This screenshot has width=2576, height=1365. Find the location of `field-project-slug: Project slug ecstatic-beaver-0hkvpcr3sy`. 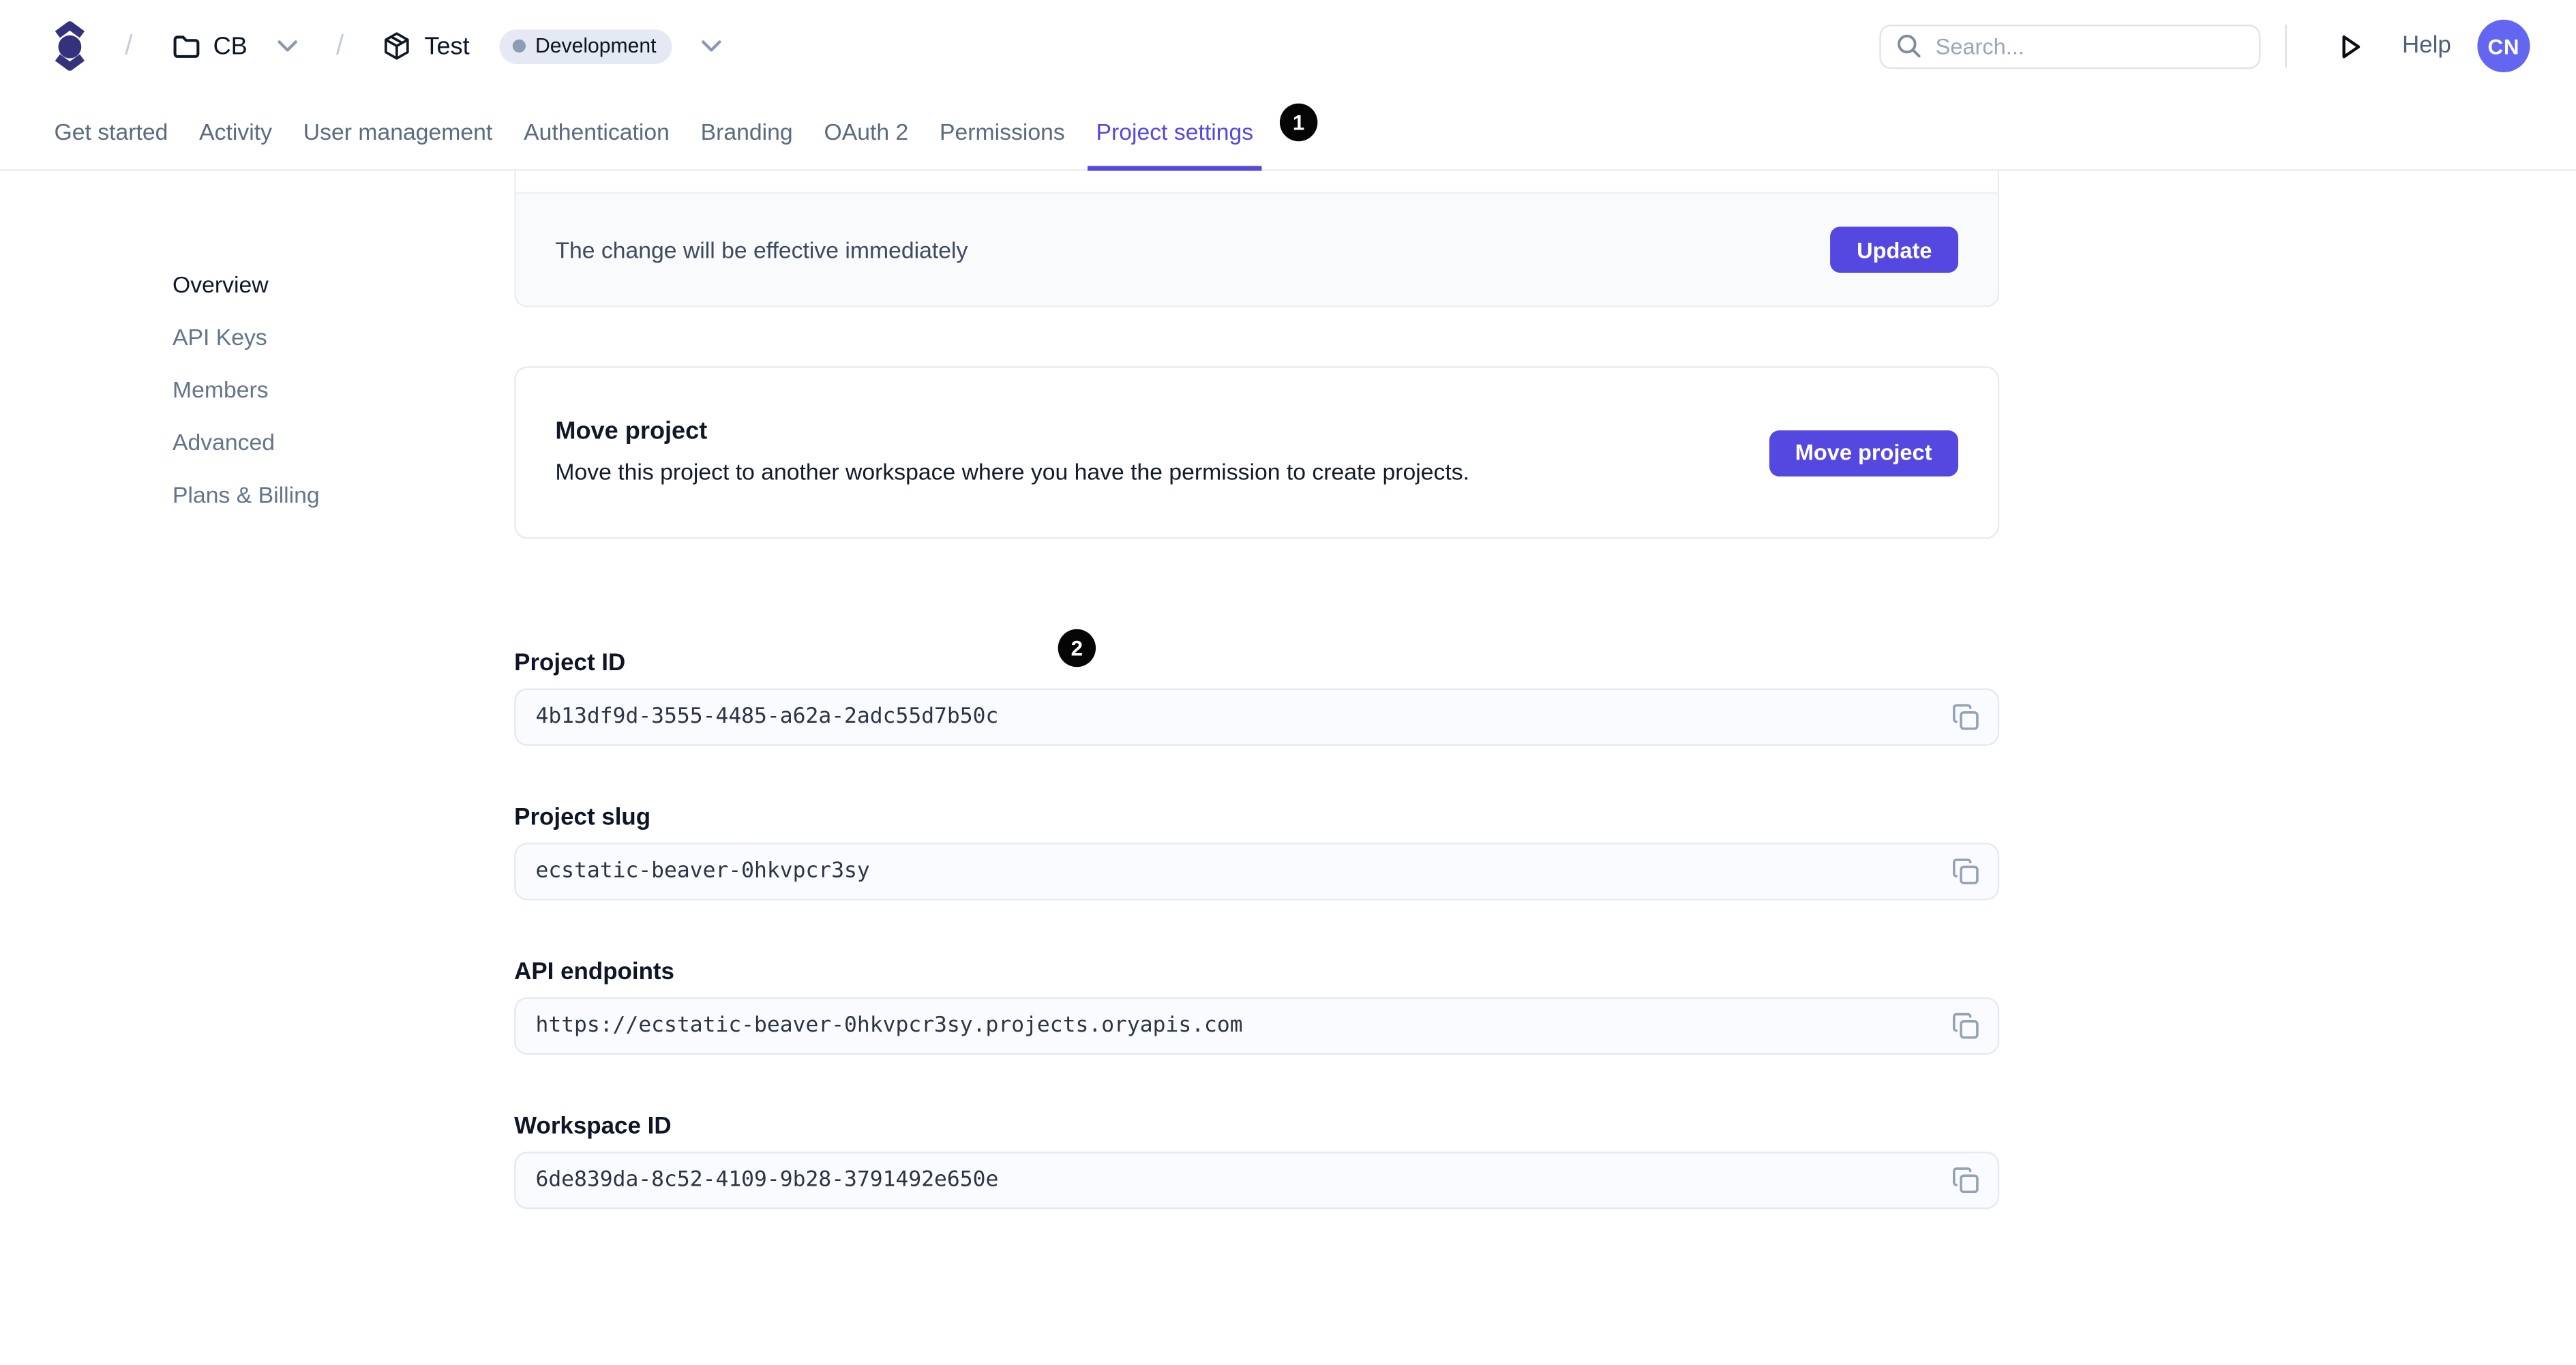

field-project-slug: Project slug ecstatic-beaver-0hkvpcr3sy is located at coordinates (1257, 853).